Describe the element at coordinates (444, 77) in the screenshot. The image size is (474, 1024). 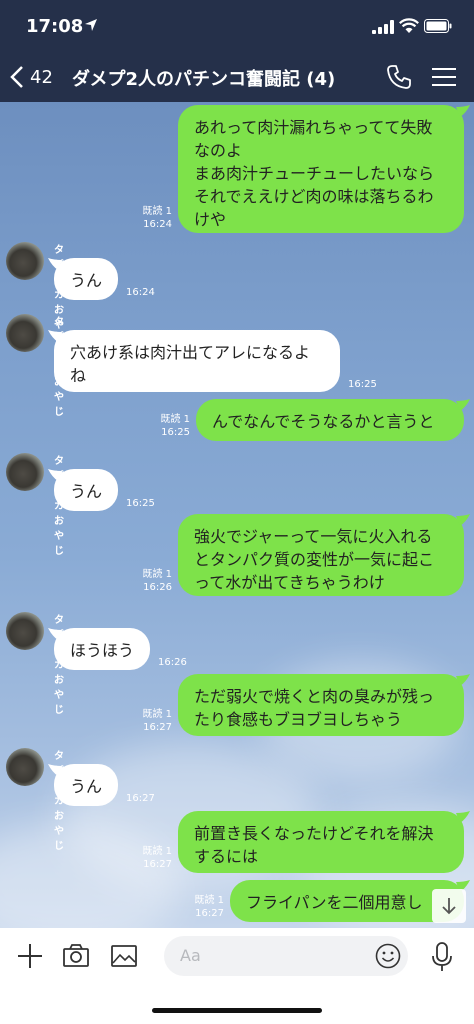
I see `hamburger-menu-icon` at that location.